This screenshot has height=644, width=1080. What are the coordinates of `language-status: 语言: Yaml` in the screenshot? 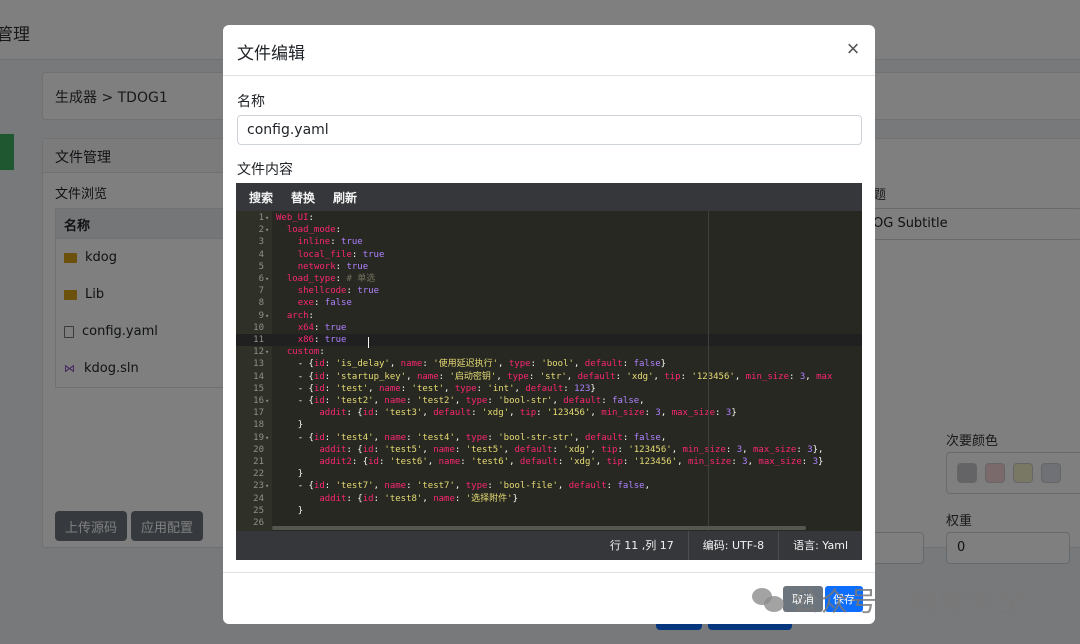 It's located at (820, 545).